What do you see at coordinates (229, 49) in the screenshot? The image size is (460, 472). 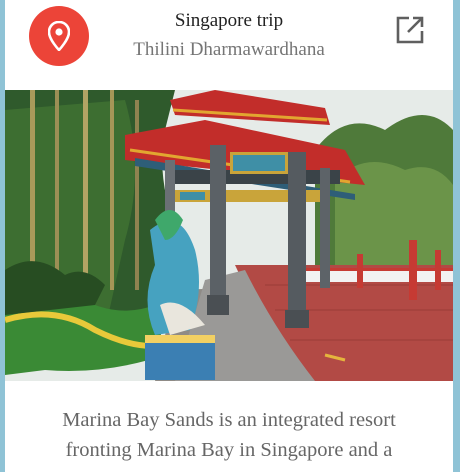 I see `card-author: Thilini Dharmawardhana` at bounding box center [229, 49].